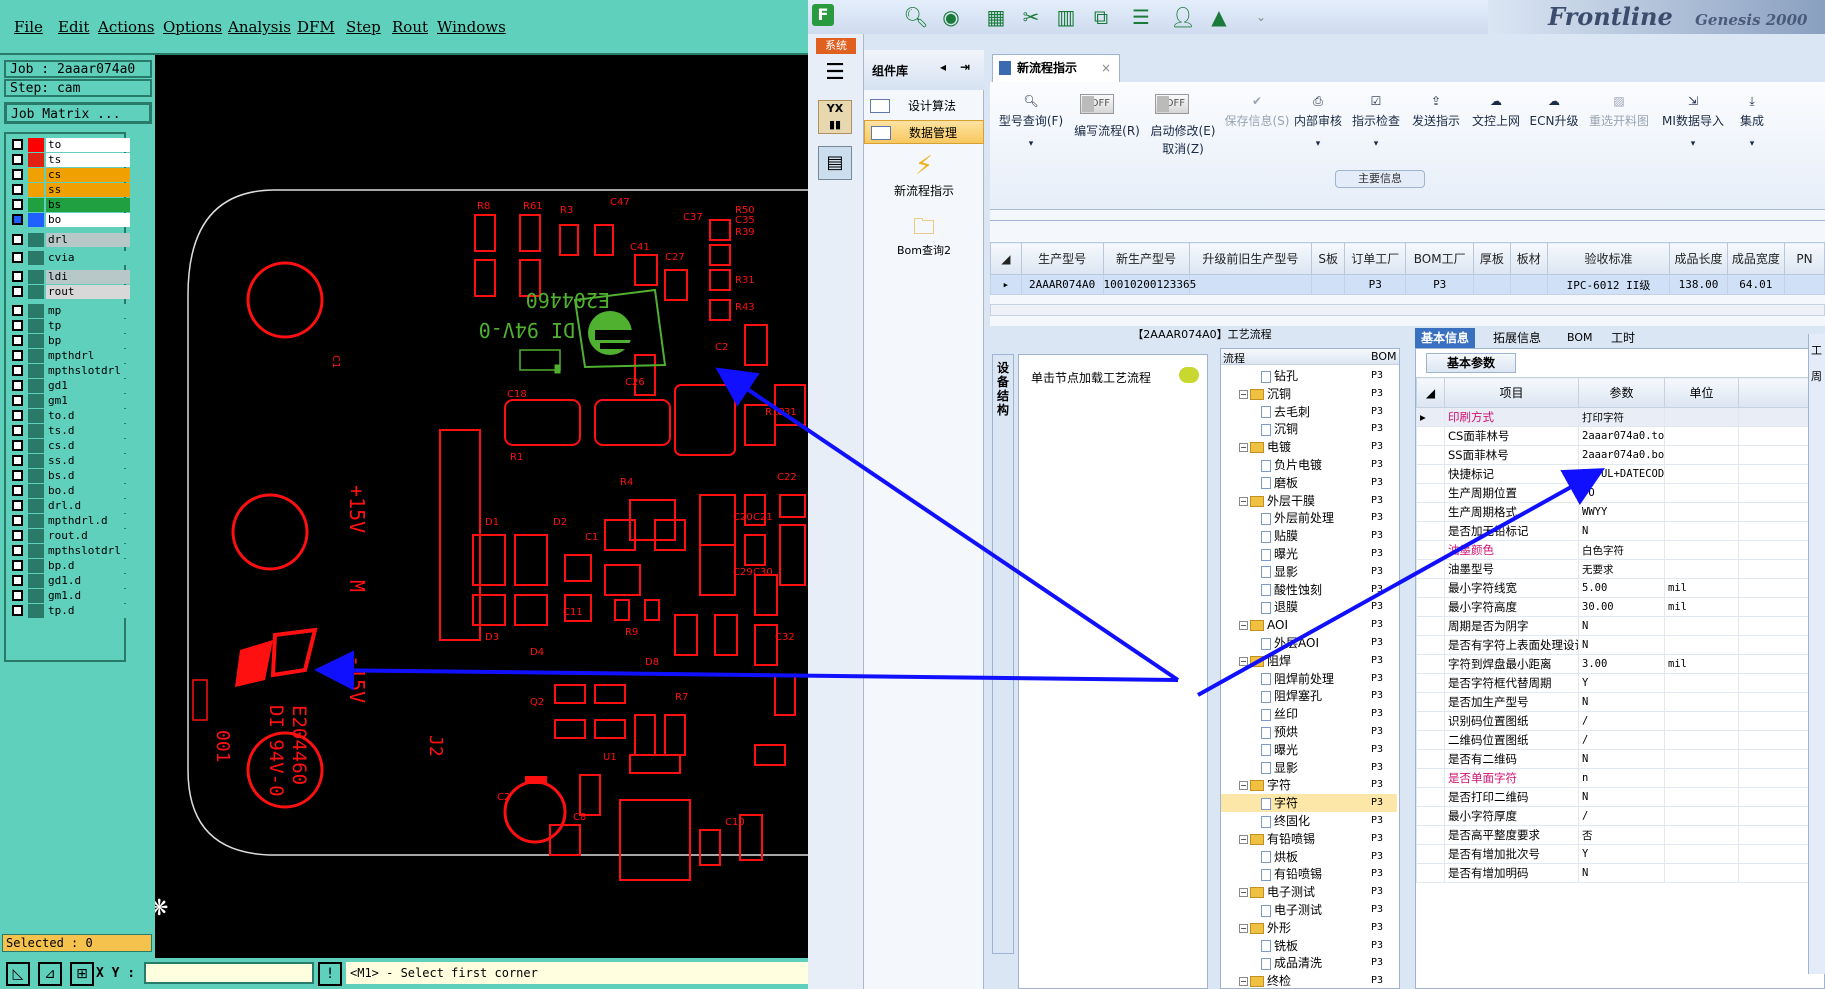 The height and width of the screenshot is (989, 1825). Describe the element at coordinates (1309, 412) in the screenshot. I see `tree-node: 去毛刺 P3` at that location.